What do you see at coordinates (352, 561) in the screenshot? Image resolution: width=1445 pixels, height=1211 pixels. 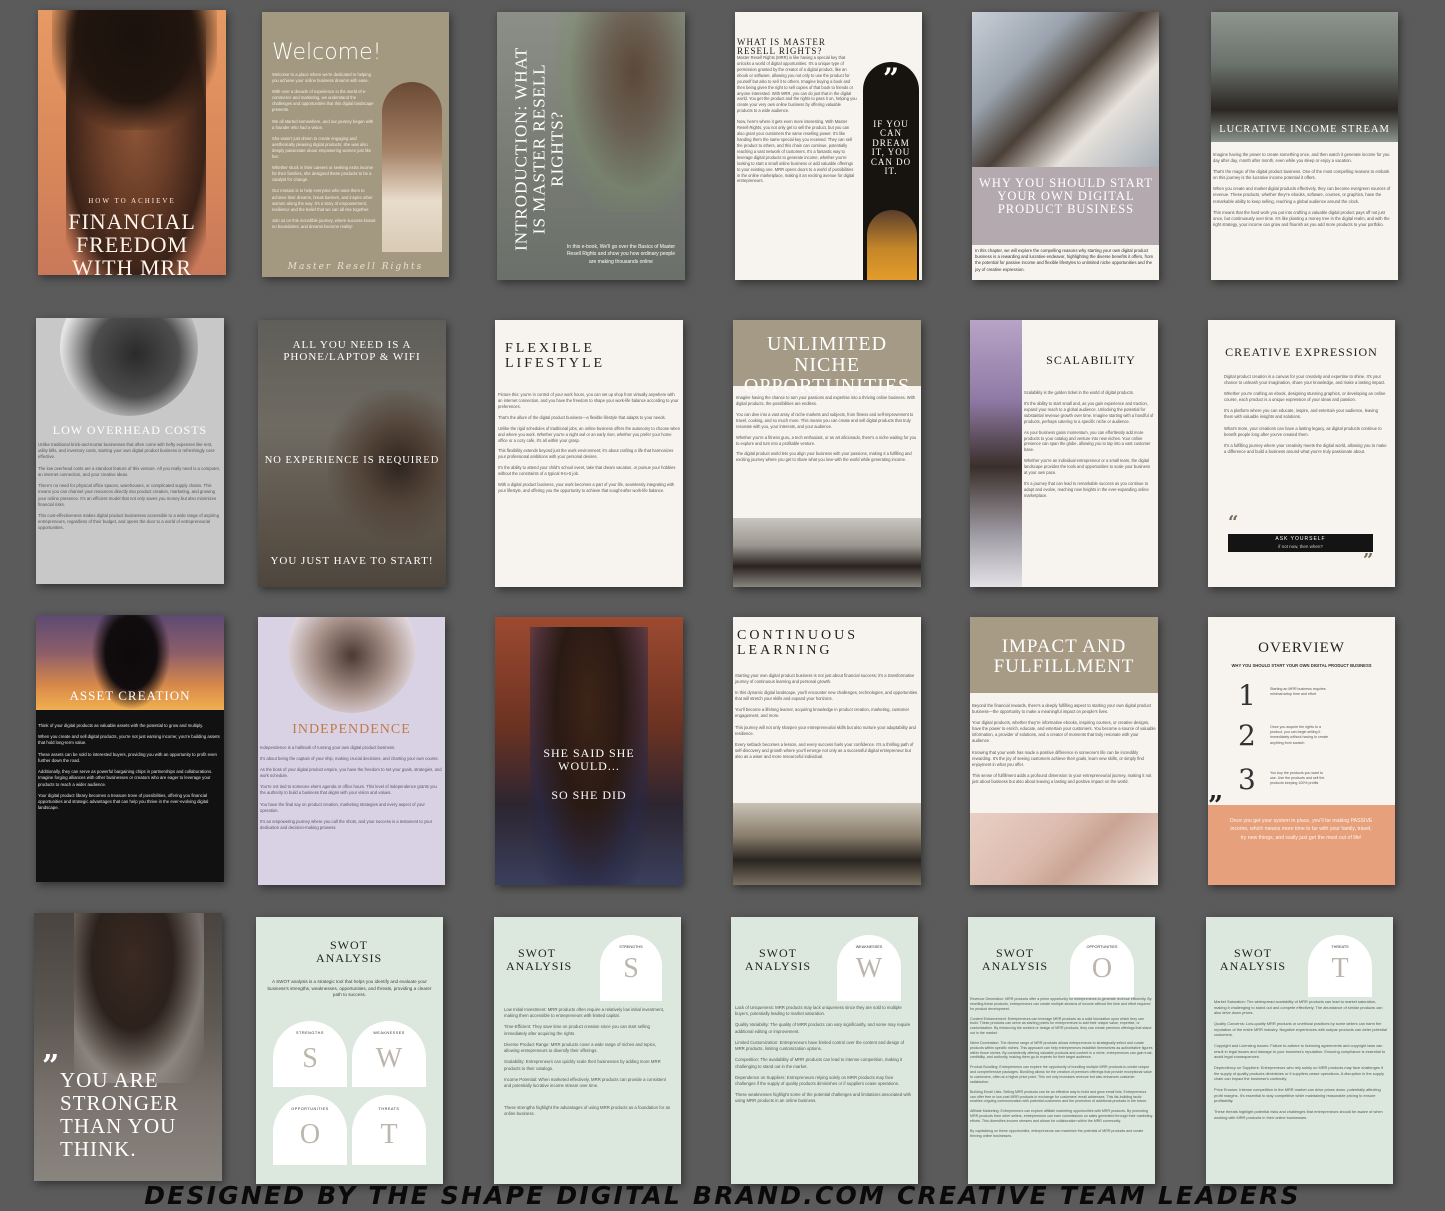 I see `allyou-bottom: YOU JUST HAVE TO START!` at bounding box center [352, 561].